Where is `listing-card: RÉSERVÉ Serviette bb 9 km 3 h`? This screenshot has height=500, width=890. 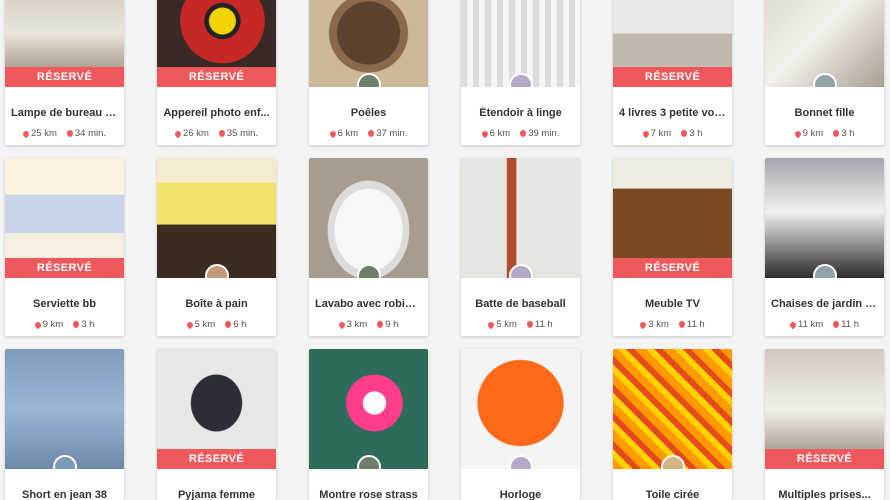
listing-card: RÉSERVÉ Serviette bb 9 km 3 h is located at coordinates (64, 247).